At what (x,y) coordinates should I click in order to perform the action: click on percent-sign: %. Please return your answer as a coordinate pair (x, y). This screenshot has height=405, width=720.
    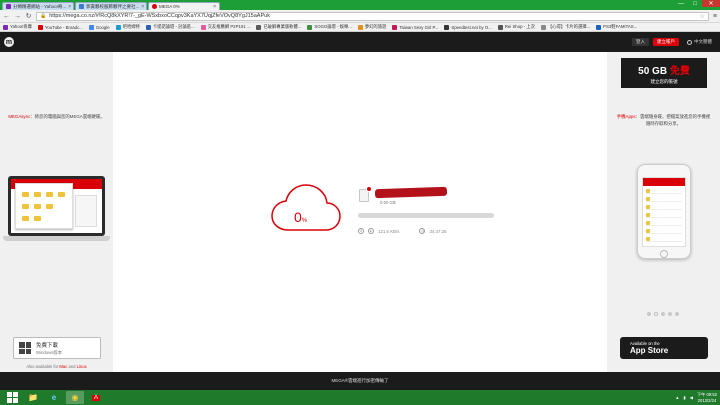
    Looking at the image, I should click on (304, 221).